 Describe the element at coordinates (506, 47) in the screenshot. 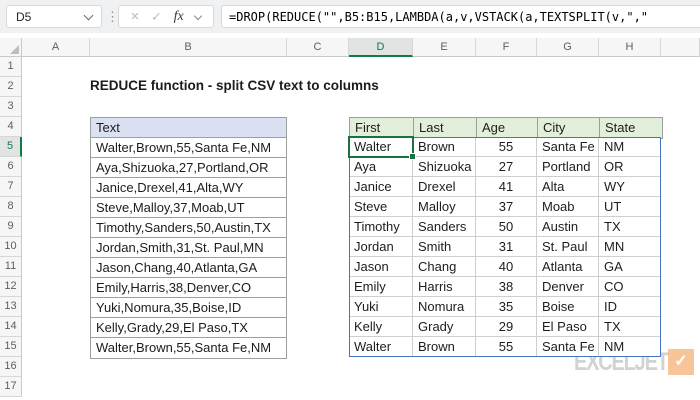

I see `column-header-F: F` at that location.